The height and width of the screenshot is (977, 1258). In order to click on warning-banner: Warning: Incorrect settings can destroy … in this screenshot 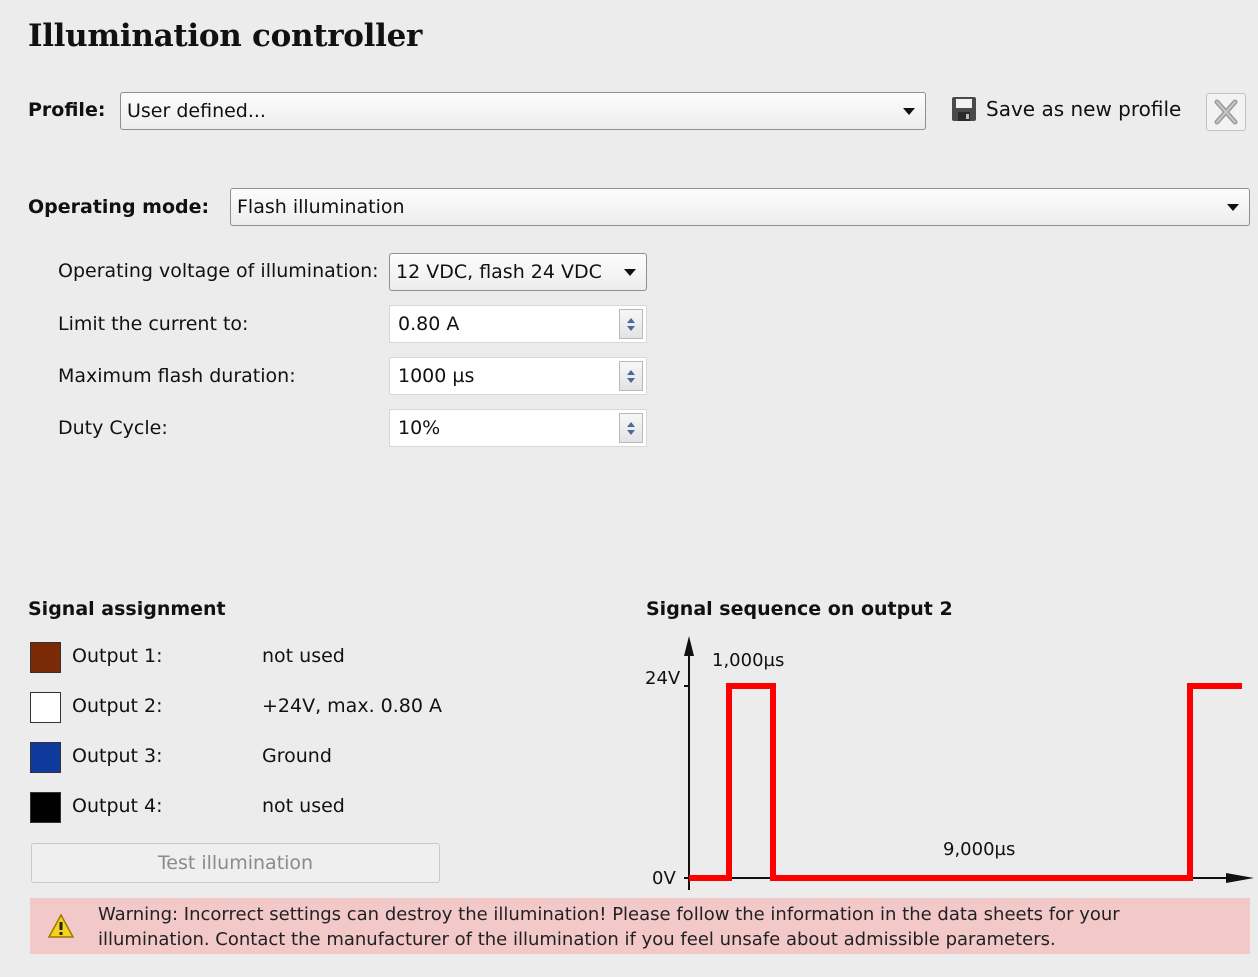, I will do `click(640, 926)`.